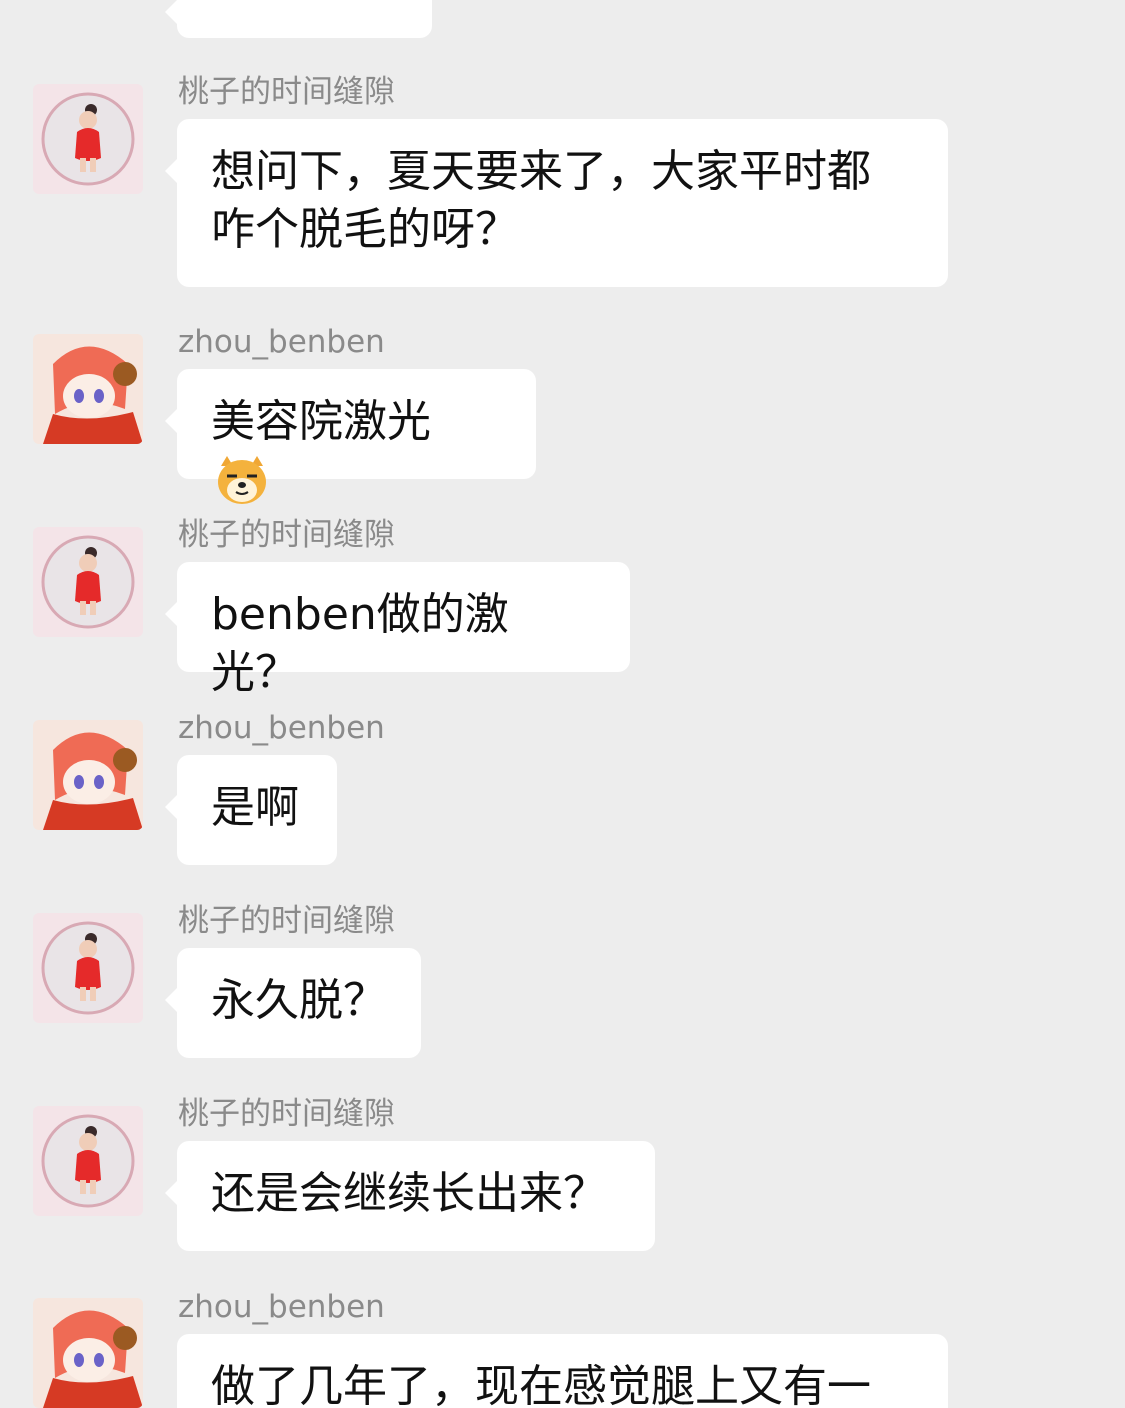  Describe the element at coordinates (360, 643) in the screenshot. I see `message-text: benben做的激光？` at that location.